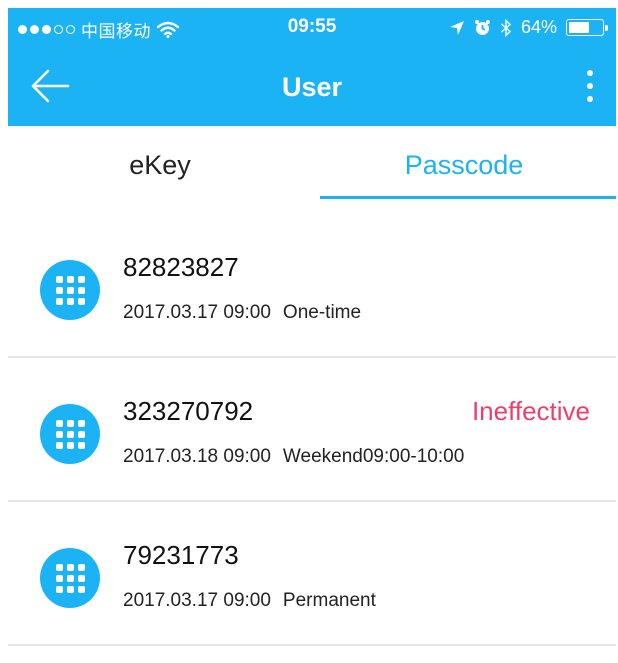  I want to click on passcode-status: Ineffective, so click(530, 411).